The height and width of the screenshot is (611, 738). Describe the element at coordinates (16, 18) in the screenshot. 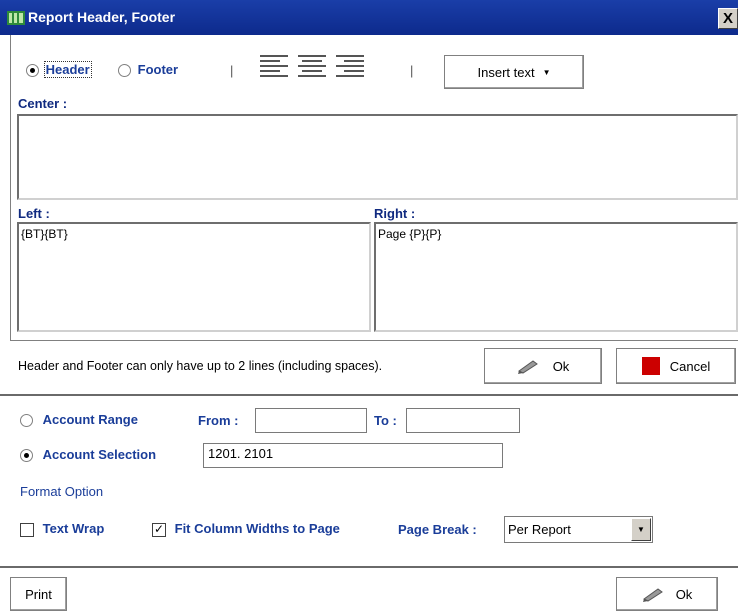

I see `grid-book-icon` at that location.